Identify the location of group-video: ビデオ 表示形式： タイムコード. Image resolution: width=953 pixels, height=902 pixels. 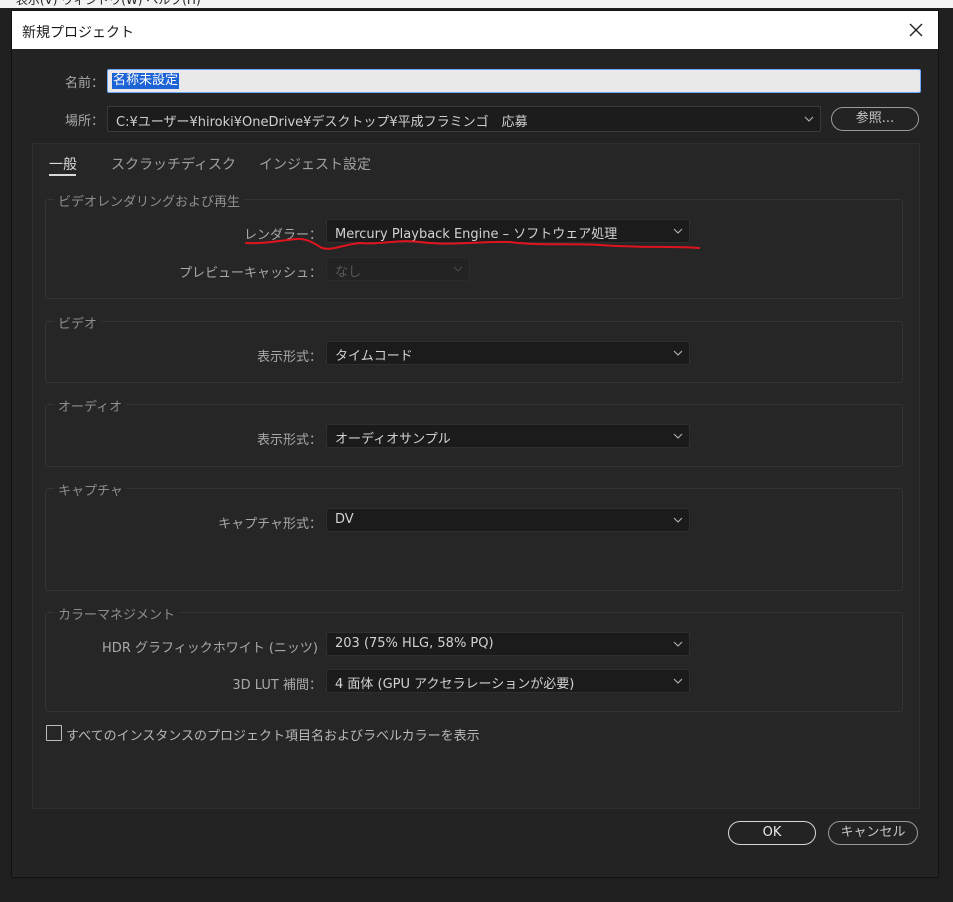
(474, 348).